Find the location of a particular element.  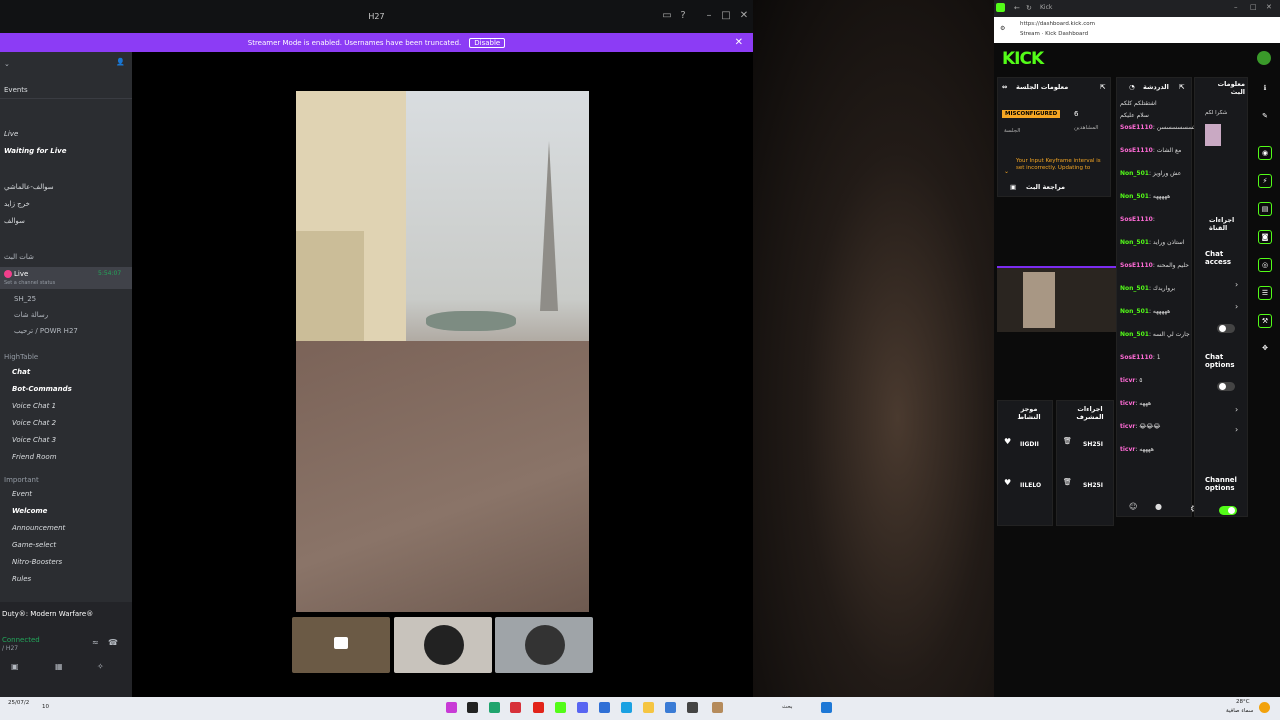

taskbar-search: بحث is located at coordinates (787, 707).